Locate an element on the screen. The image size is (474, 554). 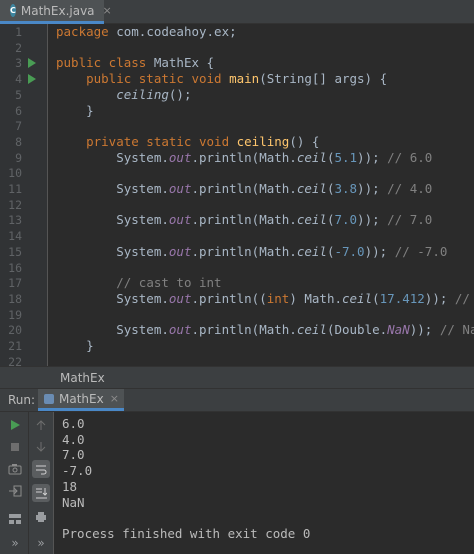
editor-tab-label: MathEx.java is located at coordinates (57, 10).